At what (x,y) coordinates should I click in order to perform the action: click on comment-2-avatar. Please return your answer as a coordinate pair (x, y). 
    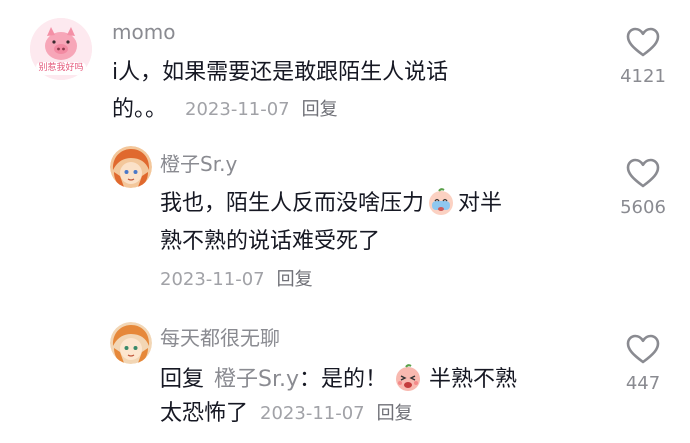
    Looking at the image, I should click on (131, 167).